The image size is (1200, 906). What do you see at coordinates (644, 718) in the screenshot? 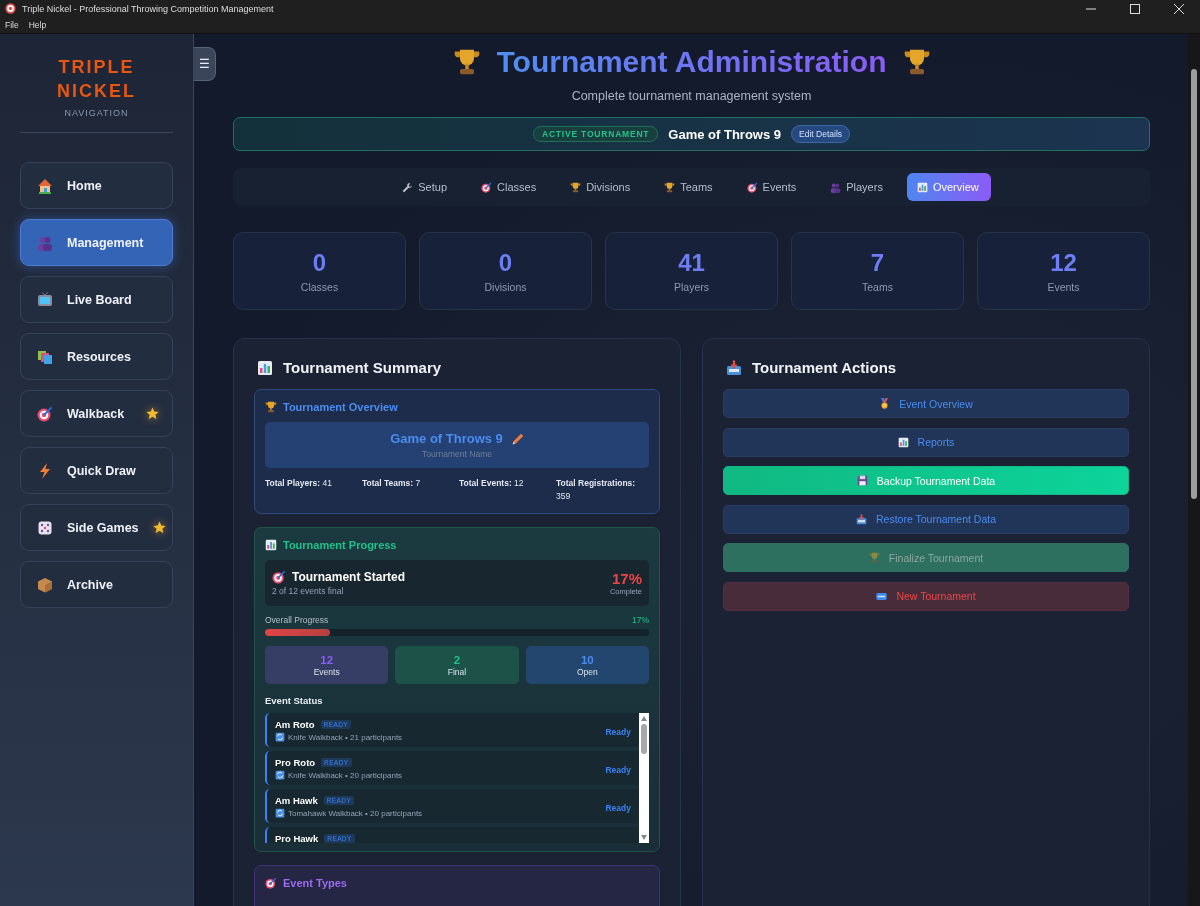
I see `scroll-up-icon` at bounding box center [644, 718].